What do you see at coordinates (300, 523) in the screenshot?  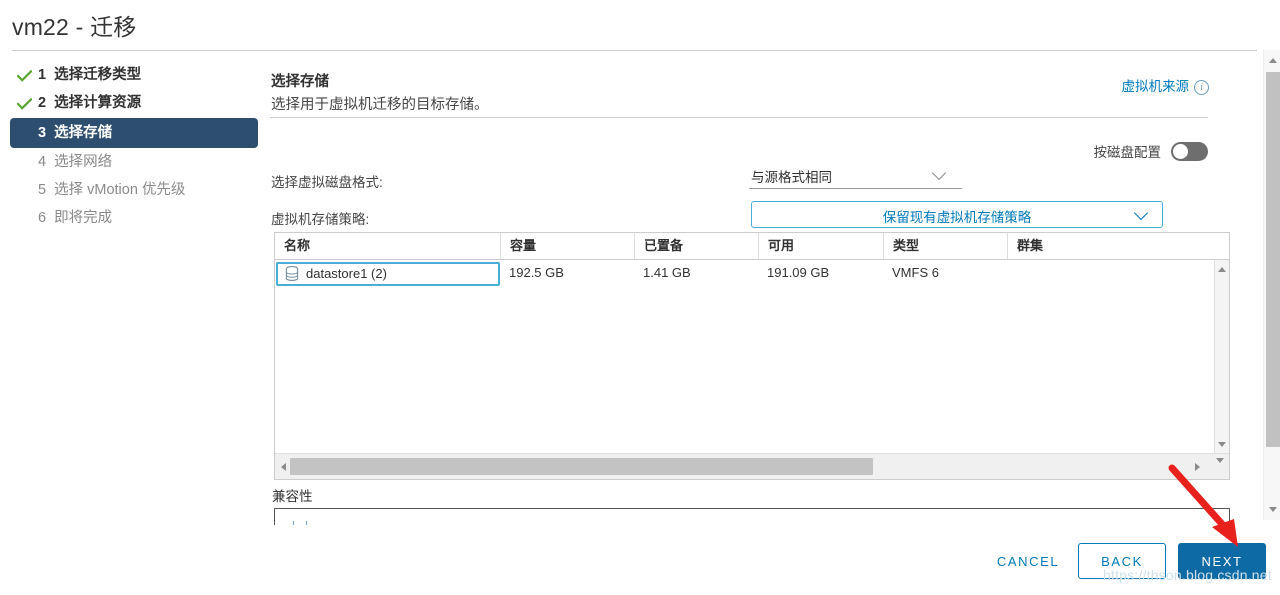 I see `compatibility-check-icon` at bounding box center [300, 523].